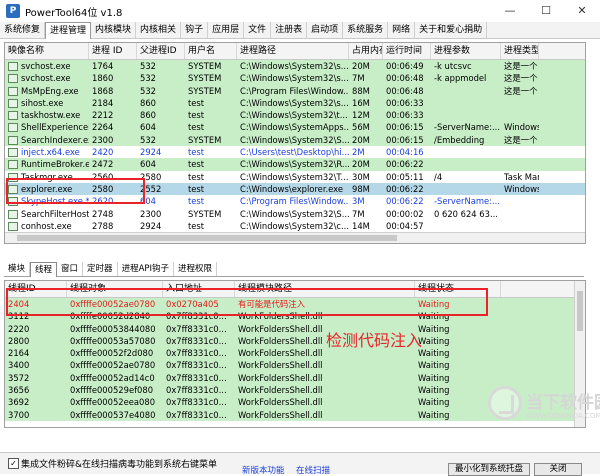  I want to click on tab-main-1: 进程管理, so click(68, 30).